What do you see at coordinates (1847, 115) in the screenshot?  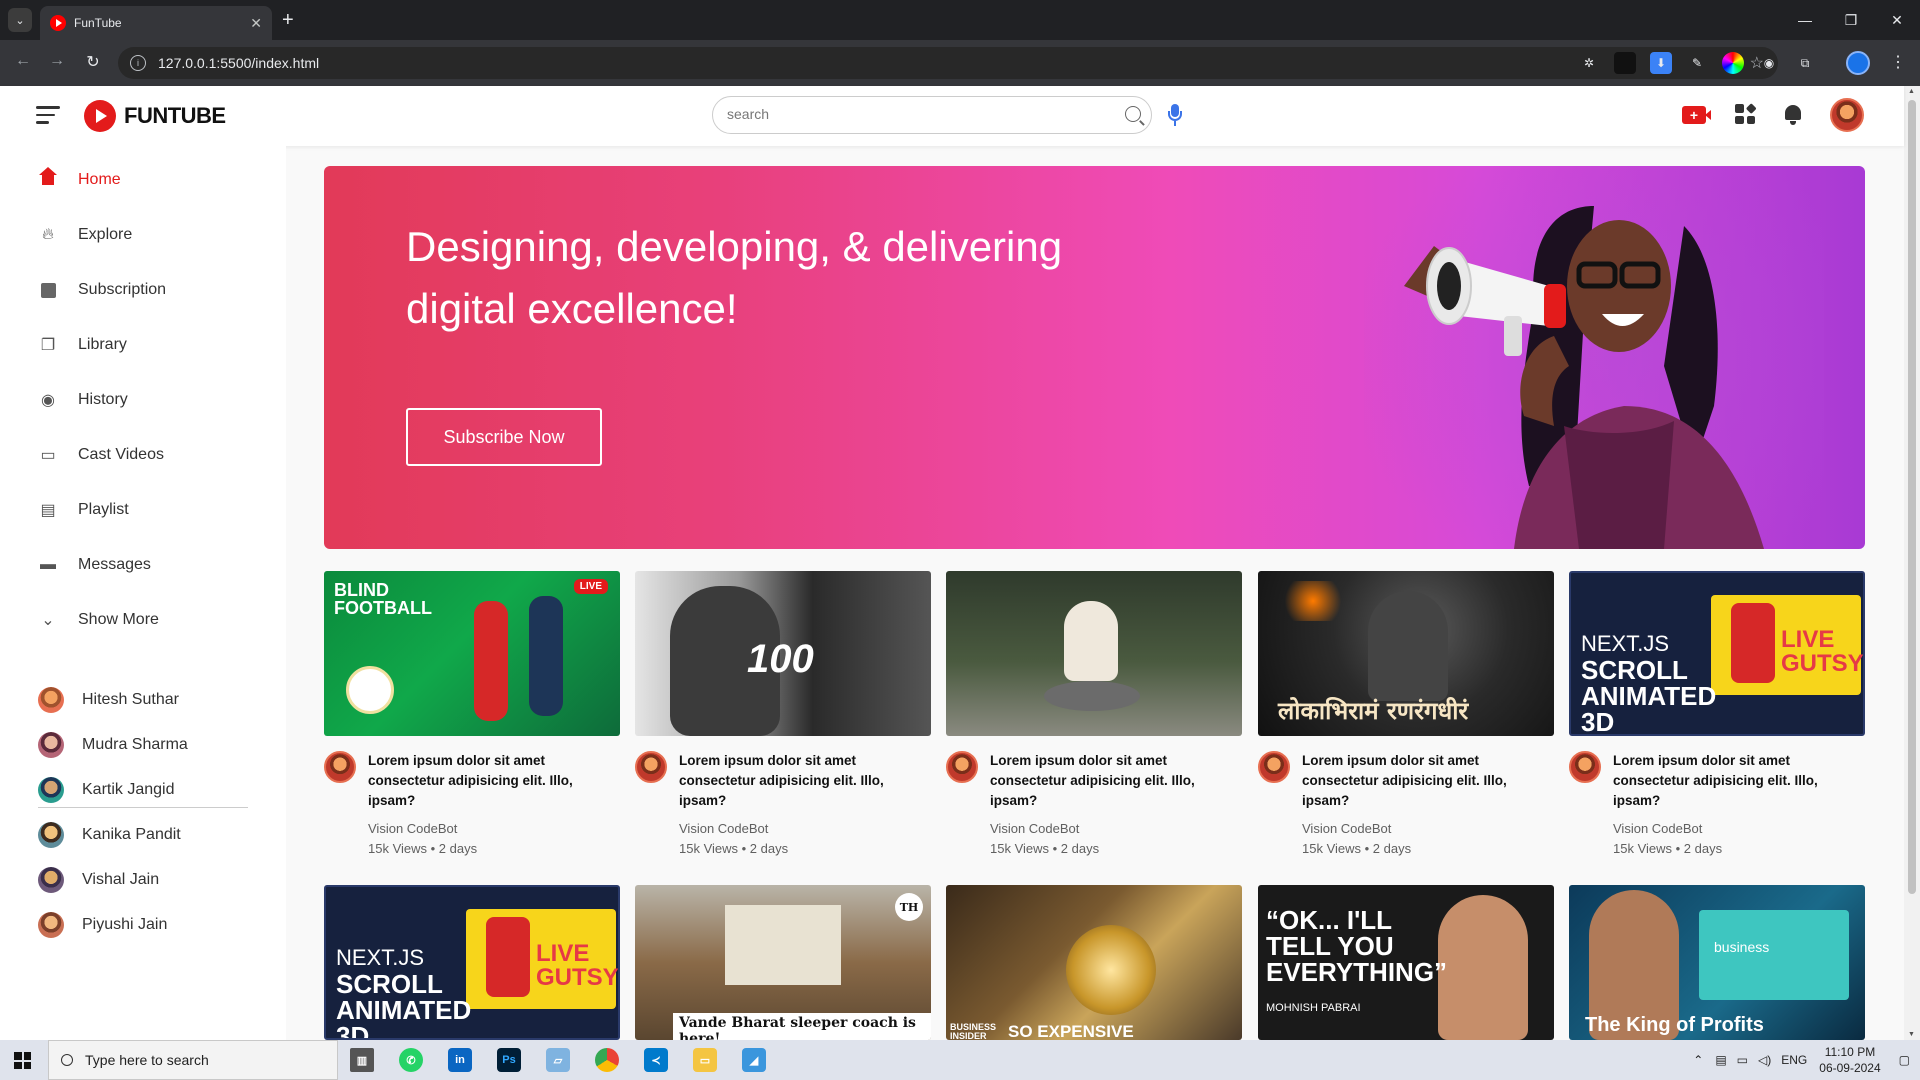 I see `user-avatar` at bounding box center [1847, 115].